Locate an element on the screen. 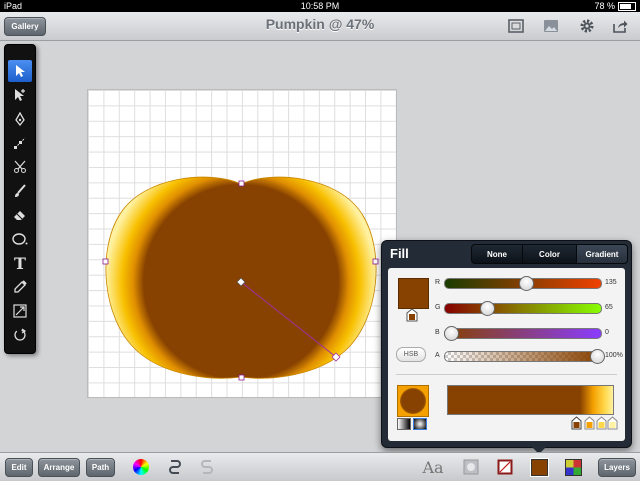  swatches-icon is located at coordinates (573, 467).